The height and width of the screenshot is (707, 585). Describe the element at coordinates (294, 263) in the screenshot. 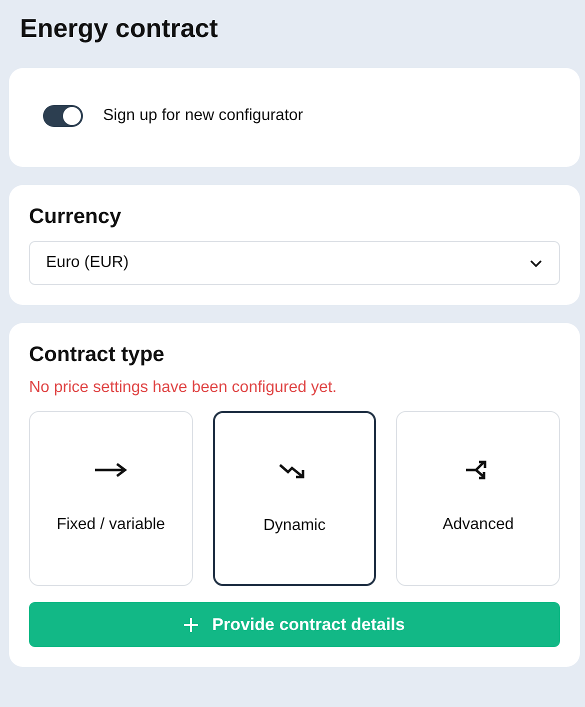

I see `currency-dropdown: Euro (EUR)` at that location.